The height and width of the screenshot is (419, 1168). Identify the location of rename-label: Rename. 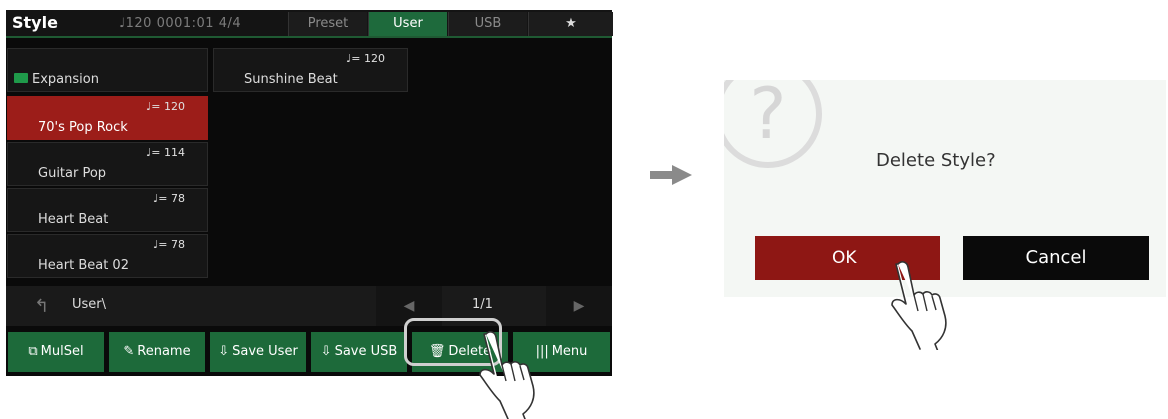
(164, 351).